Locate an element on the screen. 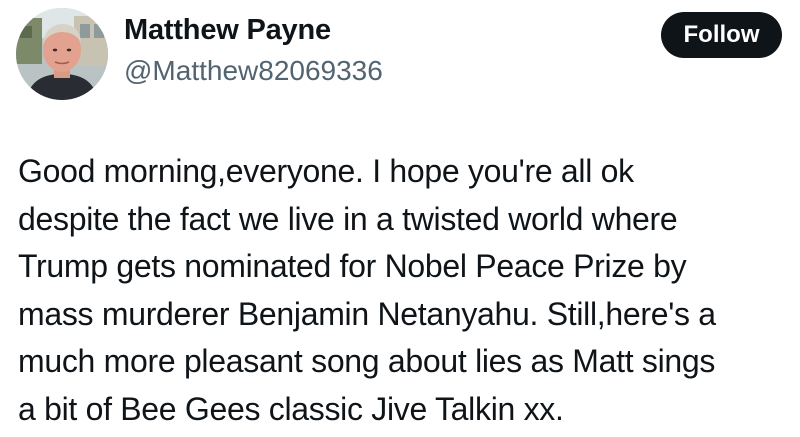  author-handle: @Matthew82069336 is located at coordinates (253, 71).